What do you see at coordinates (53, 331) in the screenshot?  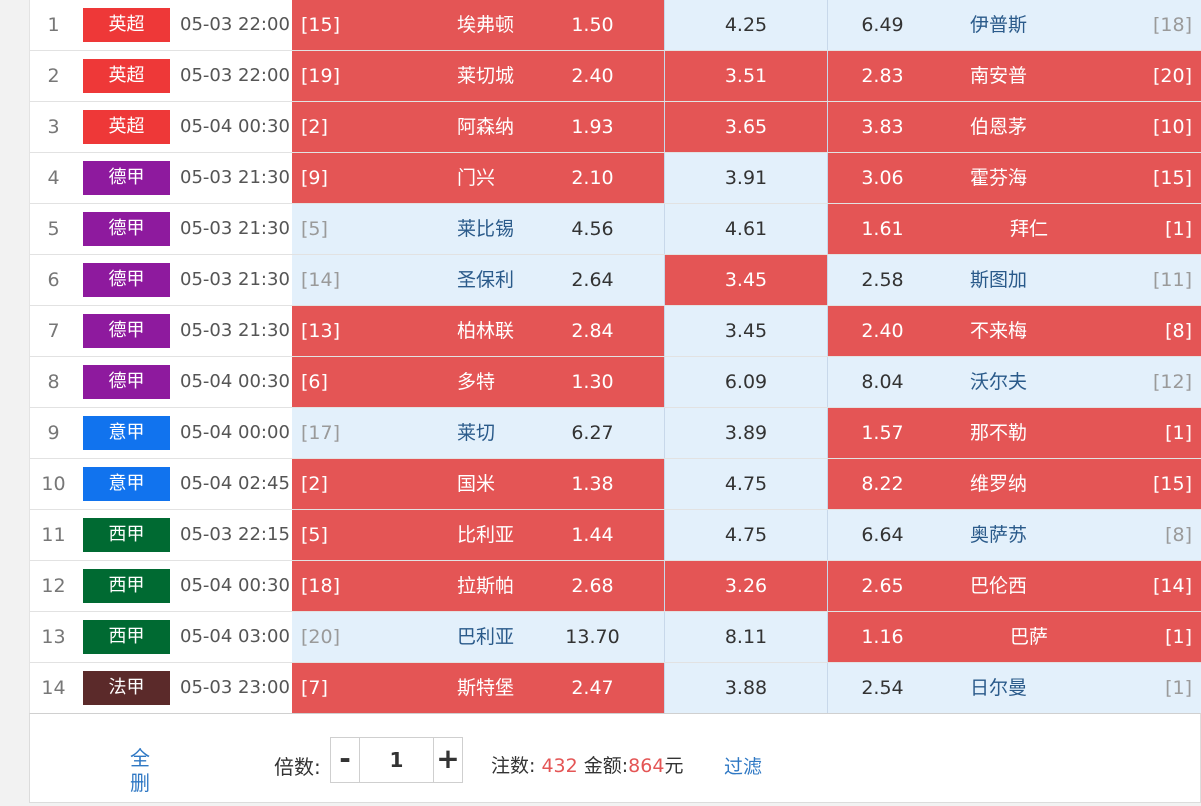 I see `match-number: 7` at bounding box center [53, 331].